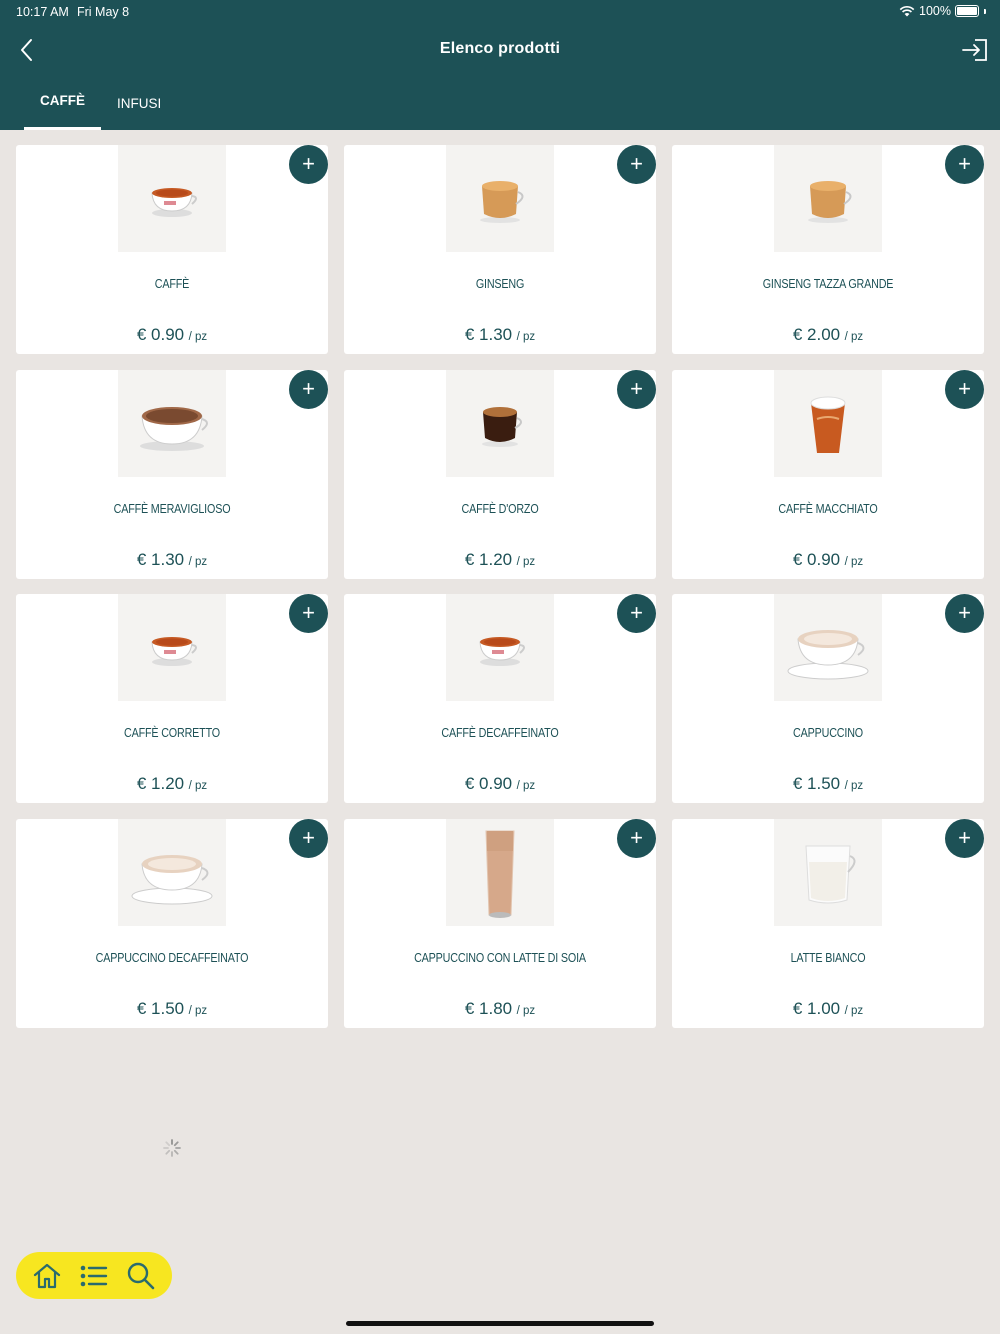 The width and height of the screenshot is (1000, 1334). I want to click on product-card: + CAPPUCCINO € 1.50 / pz, so click(828, 698).